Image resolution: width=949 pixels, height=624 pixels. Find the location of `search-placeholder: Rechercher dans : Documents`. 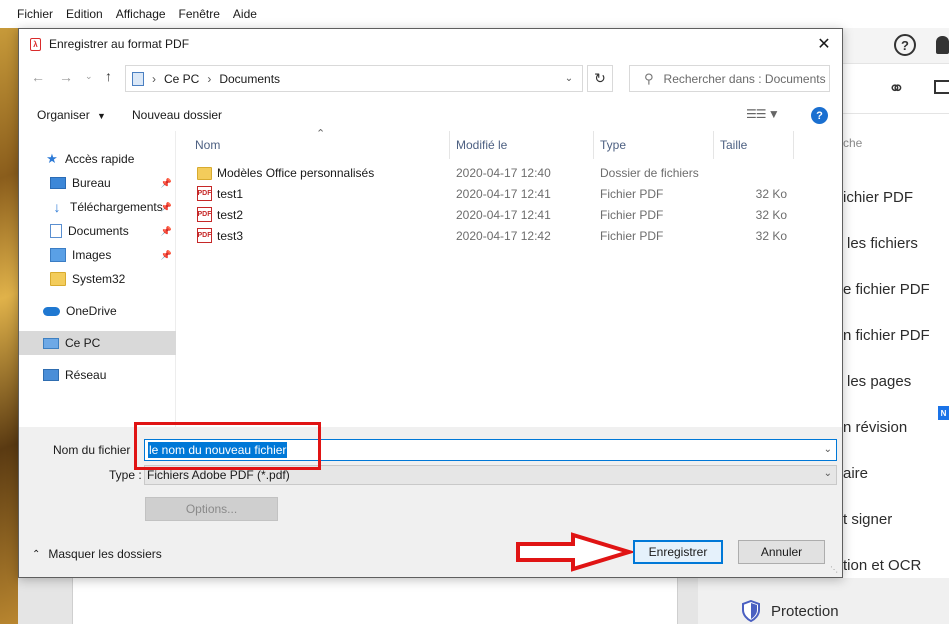

search-placeholder: Rechercher dans : Documents is located at coordinates (744, 78).